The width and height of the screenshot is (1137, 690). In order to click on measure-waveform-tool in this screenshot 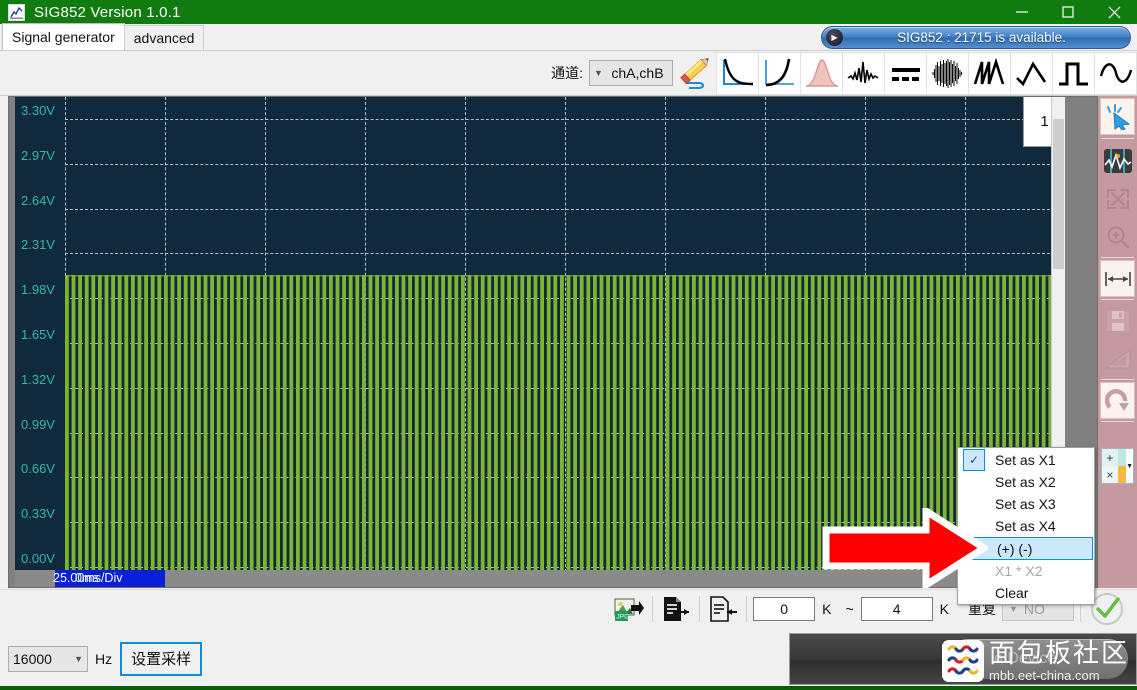, I will do `click(1117, 160)`.